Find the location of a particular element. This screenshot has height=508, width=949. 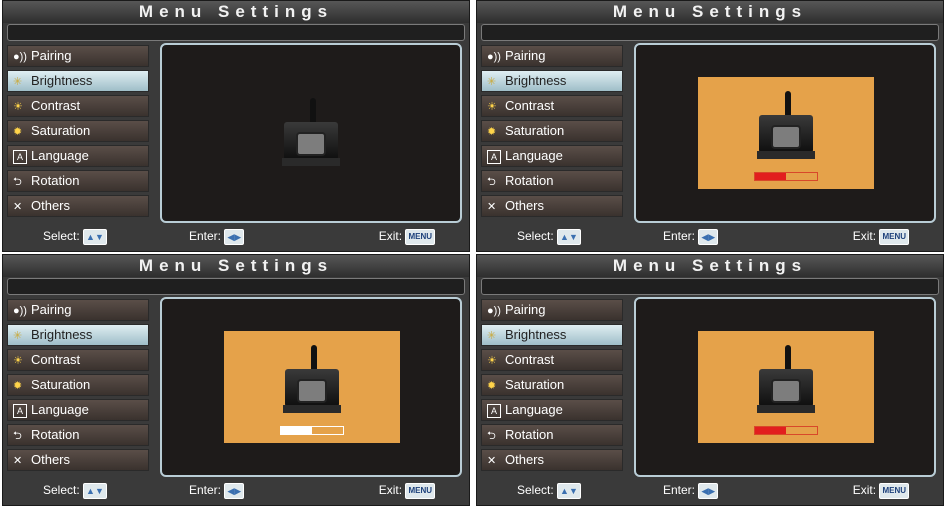

brightness-preview-screen is located at coordinates (312, 387).